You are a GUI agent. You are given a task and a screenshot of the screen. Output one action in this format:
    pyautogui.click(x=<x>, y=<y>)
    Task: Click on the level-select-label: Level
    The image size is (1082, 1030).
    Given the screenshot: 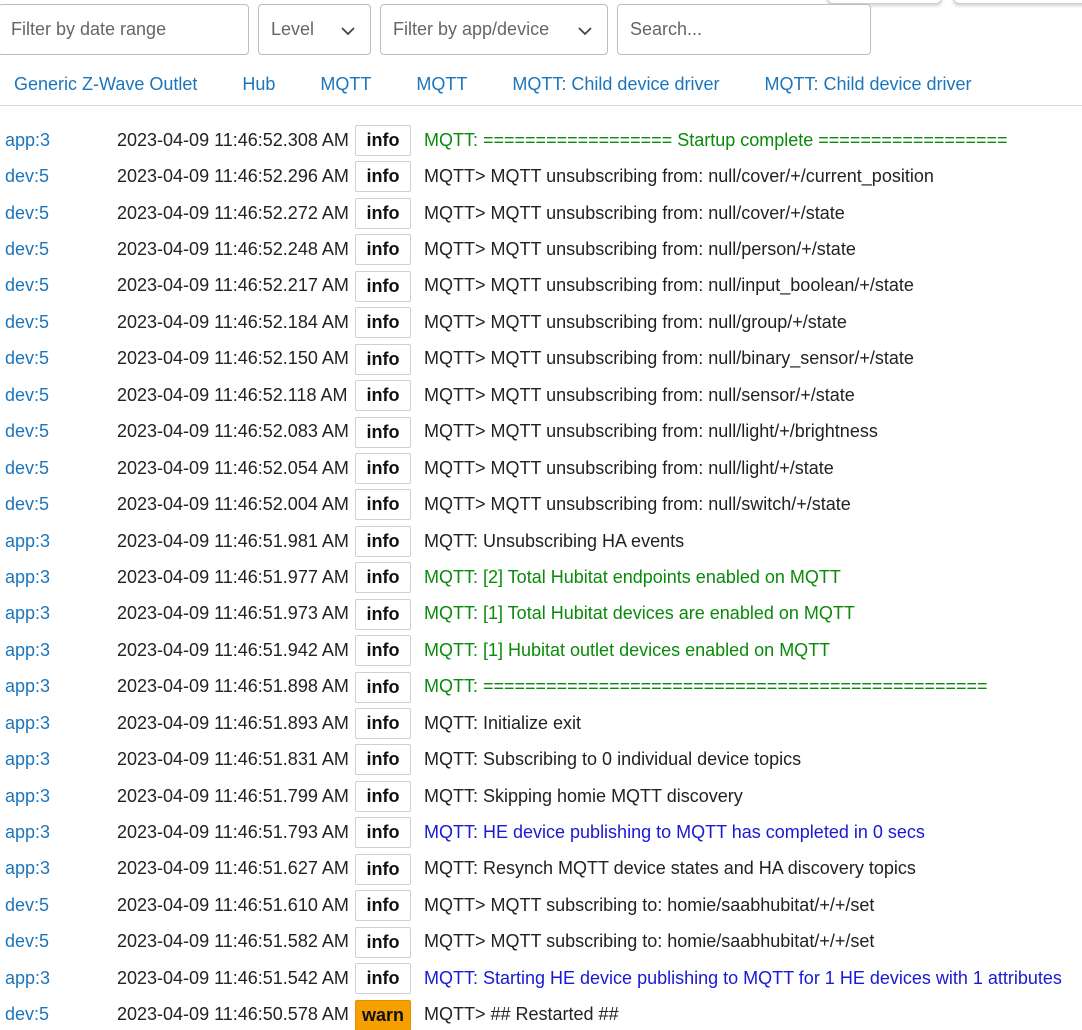 What is the action you would take?
    pyautogui.click(x=293, y=29)
    